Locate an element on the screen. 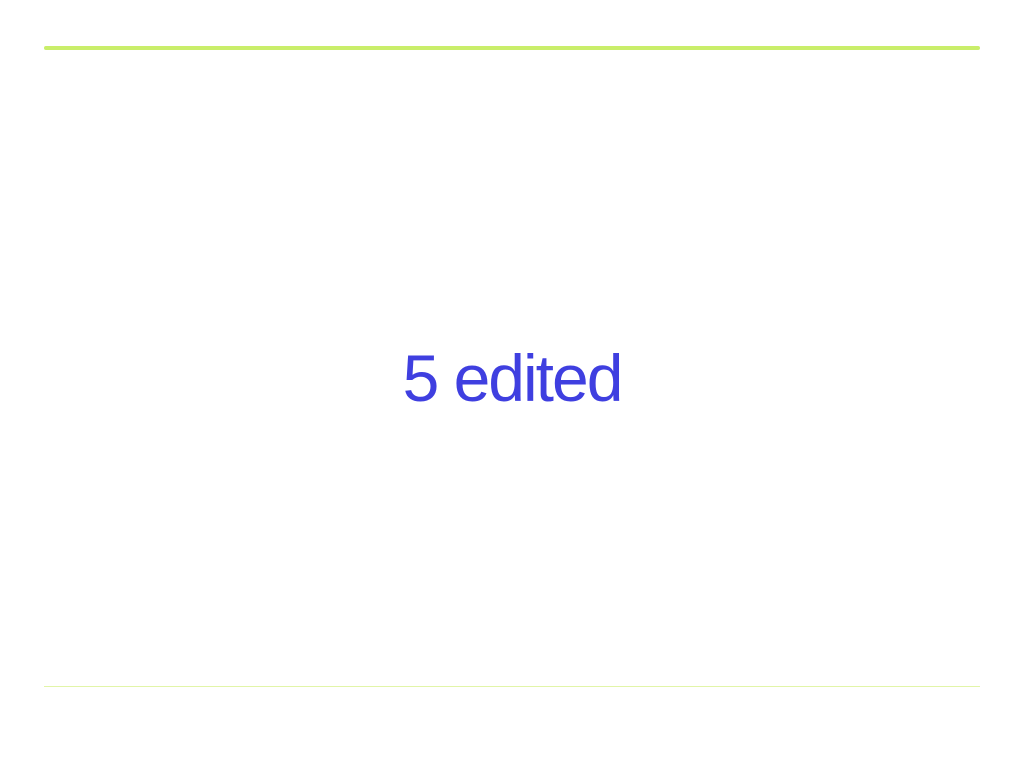  top-accent-rule is located at coordinates (512, 48).